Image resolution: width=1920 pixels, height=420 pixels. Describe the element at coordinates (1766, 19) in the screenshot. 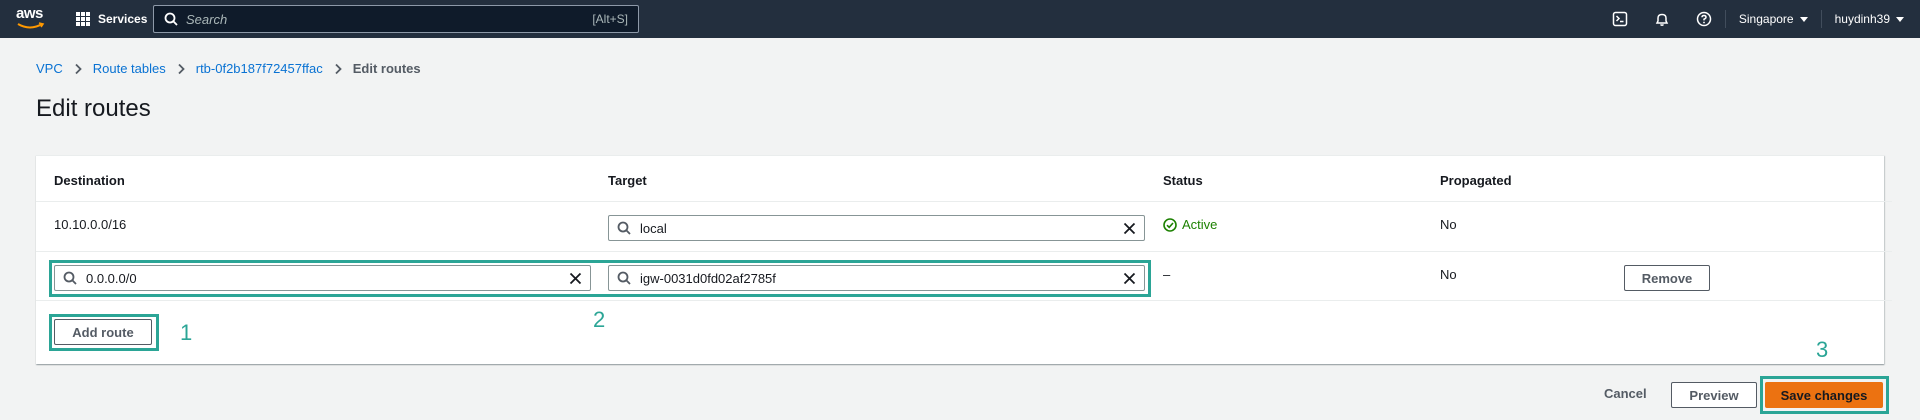

I see `region-label: Singapore` at that location.